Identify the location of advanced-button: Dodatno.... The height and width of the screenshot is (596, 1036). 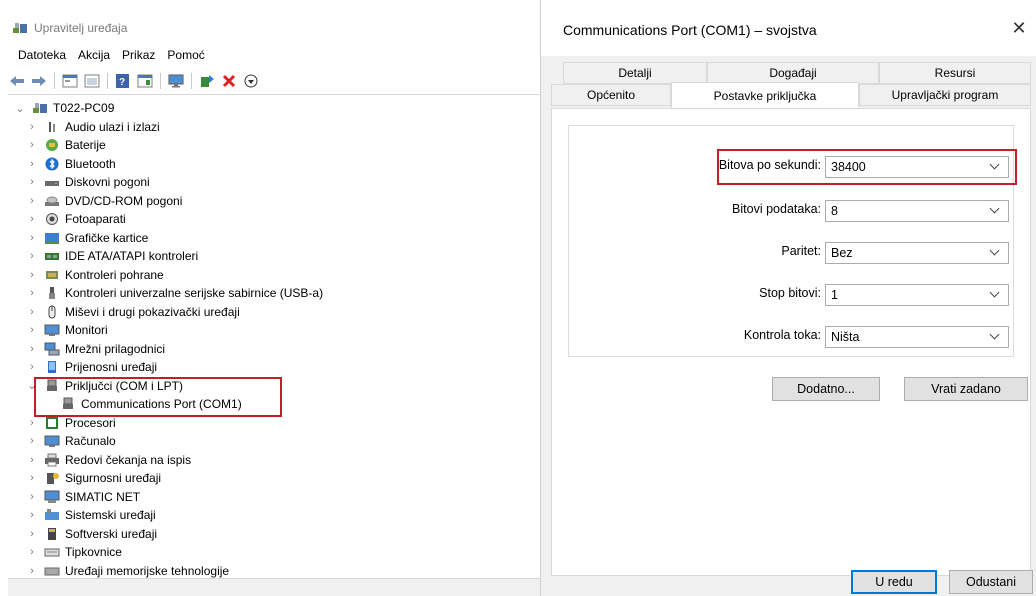
(826, 389).